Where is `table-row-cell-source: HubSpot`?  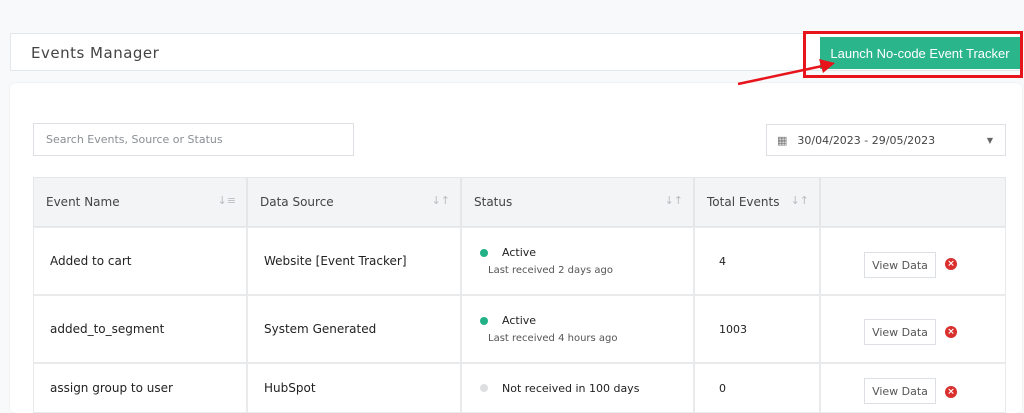 table-row-cell-source: HubSpot is located at coordinates (354, 388).